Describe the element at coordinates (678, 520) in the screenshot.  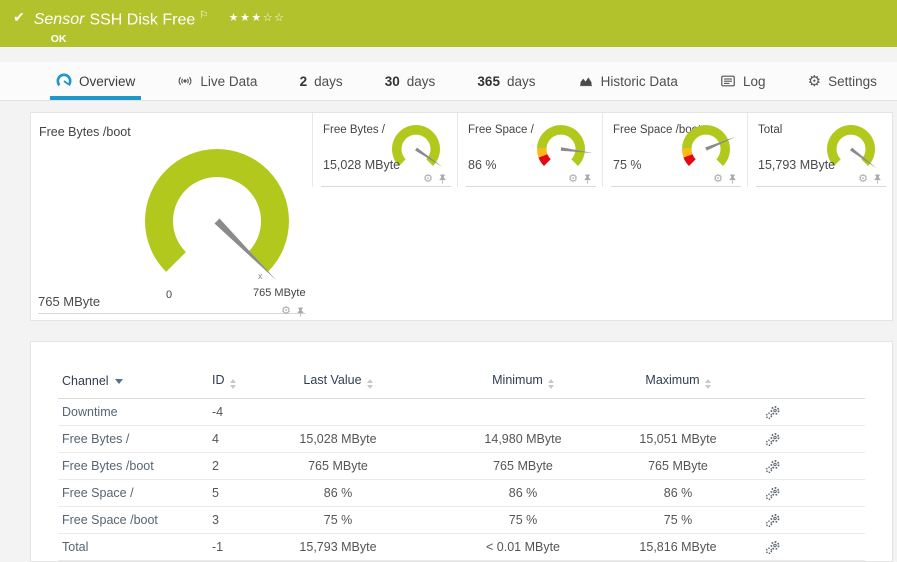
I see `channel-maximum: 75 %` at that location.